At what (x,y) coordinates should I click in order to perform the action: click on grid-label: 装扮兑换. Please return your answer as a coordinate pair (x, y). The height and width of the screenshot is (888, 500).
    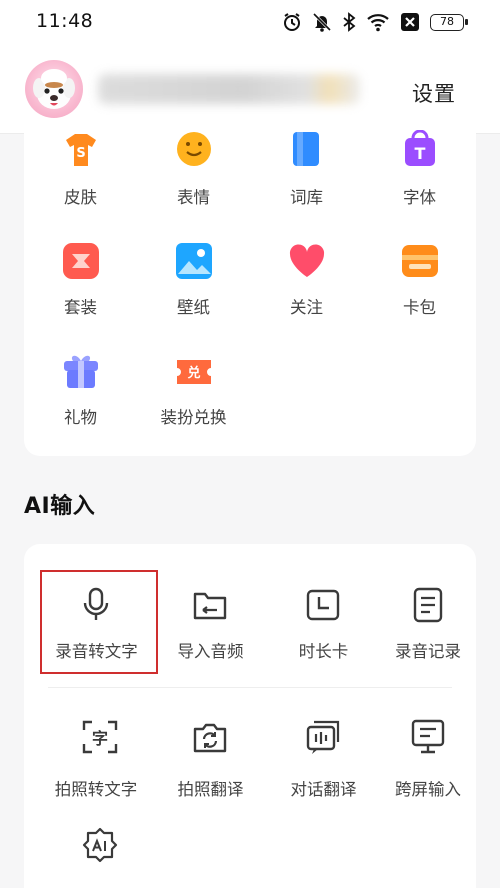
    Looking at the image, I should click on (193, 417).